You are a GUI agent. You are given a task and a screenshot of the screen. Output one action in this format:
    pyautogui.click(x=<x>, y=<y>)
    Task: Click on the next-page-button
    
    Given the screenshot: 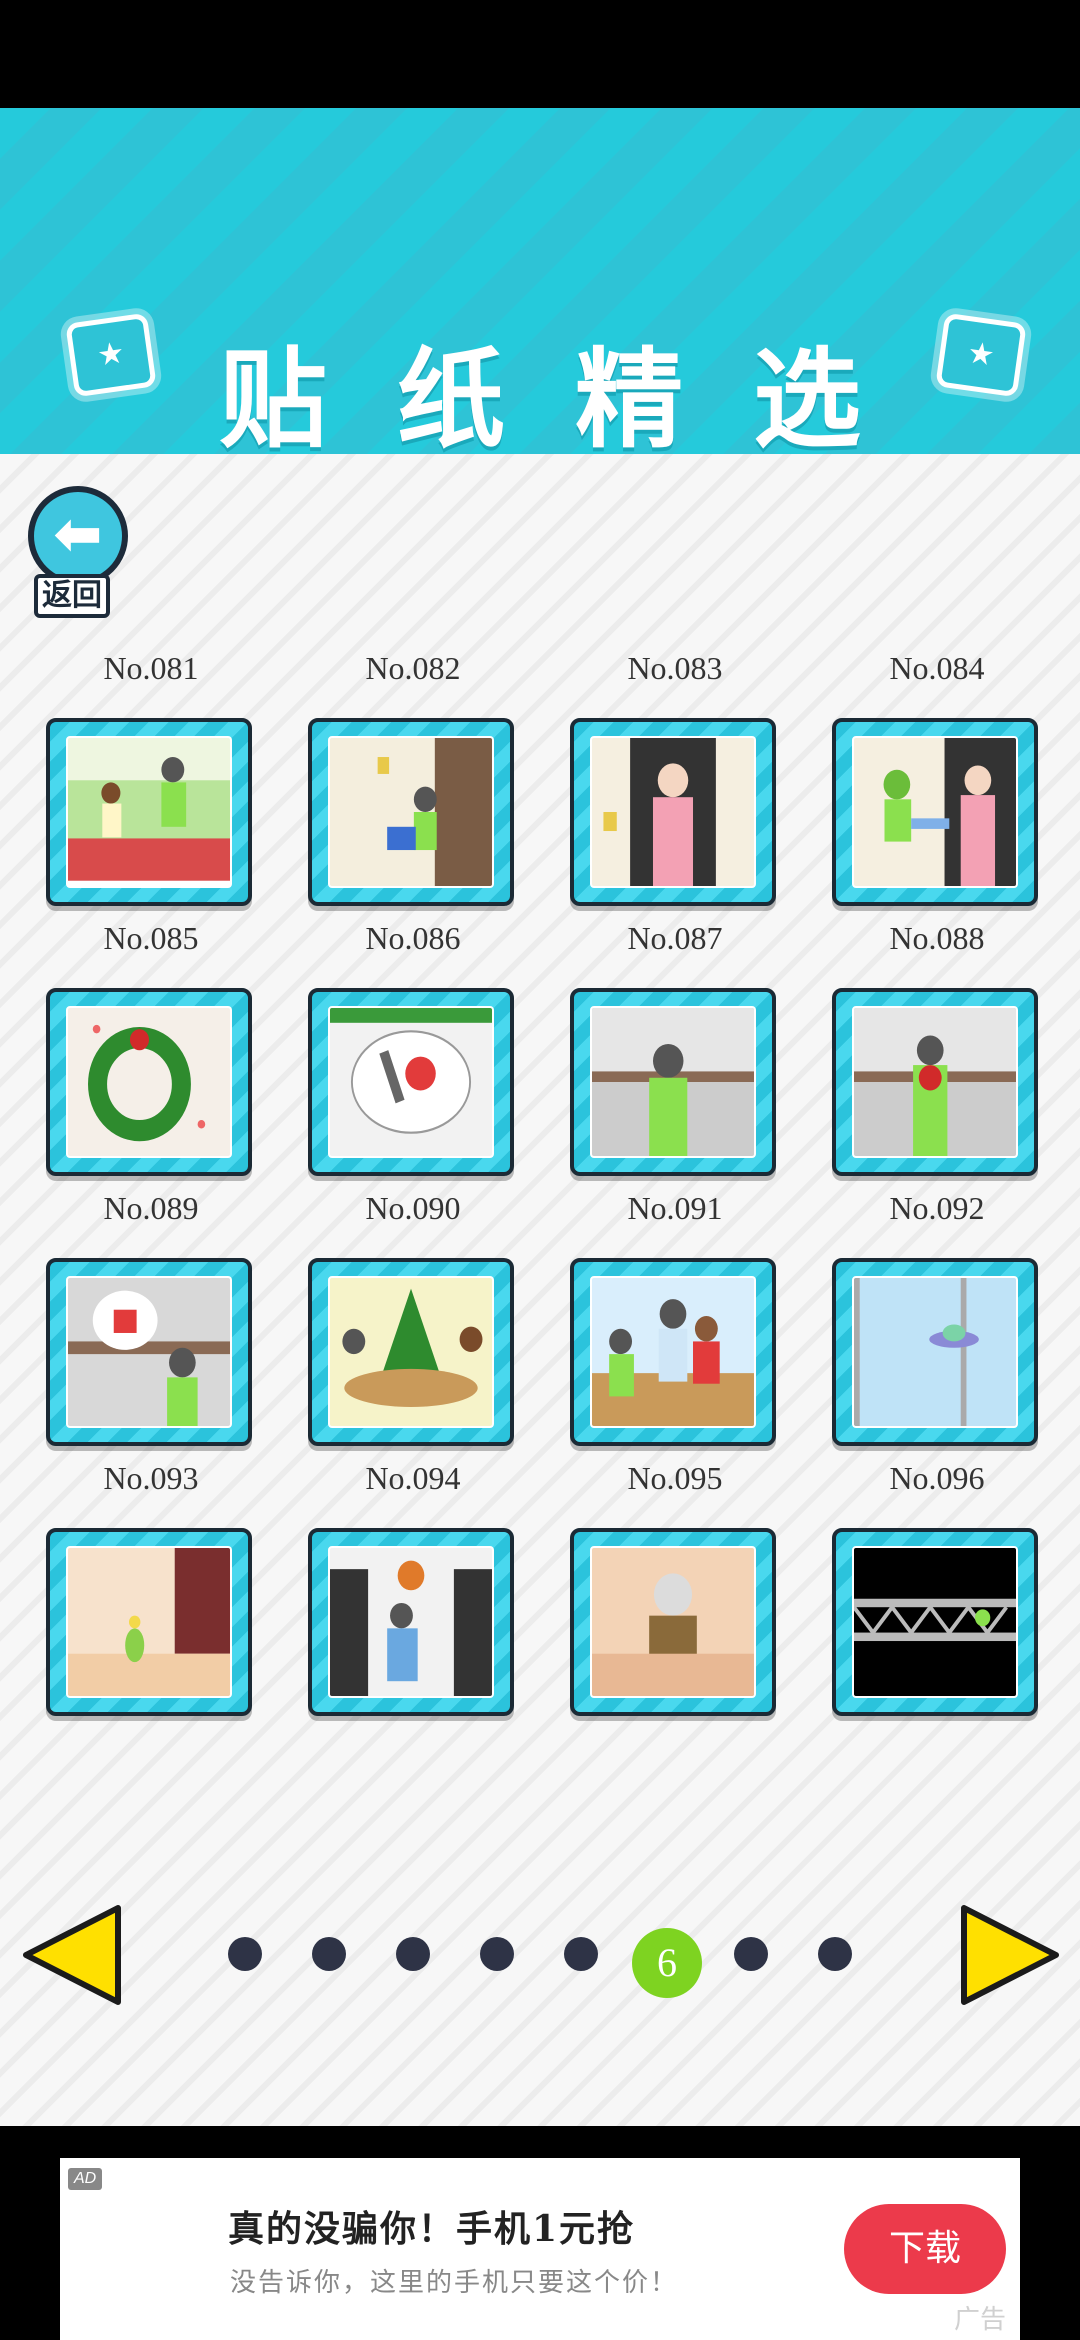 What is the action you would take?
    pyautogui.click(x=1009, y=1955)
    